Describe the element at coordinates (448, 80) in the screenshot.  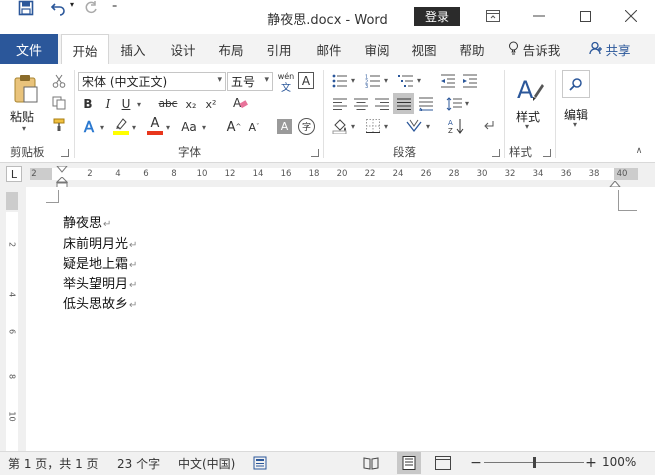
I see `decrease-indent-icon` at that location.